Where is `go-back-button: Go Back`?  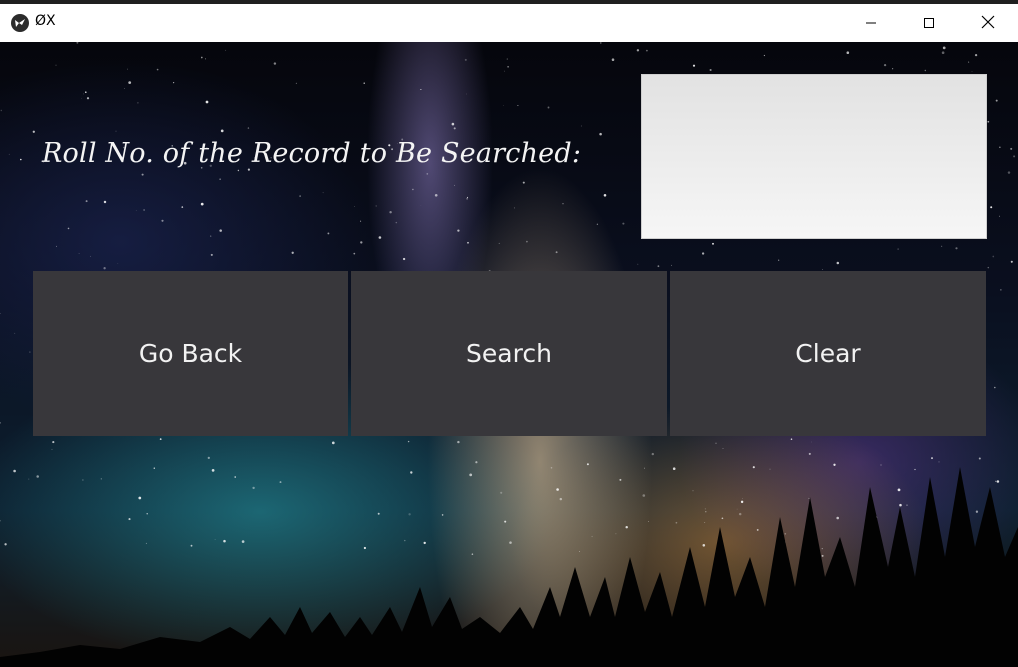
go-back-button: Go Back is located at coordinates (190, 353).